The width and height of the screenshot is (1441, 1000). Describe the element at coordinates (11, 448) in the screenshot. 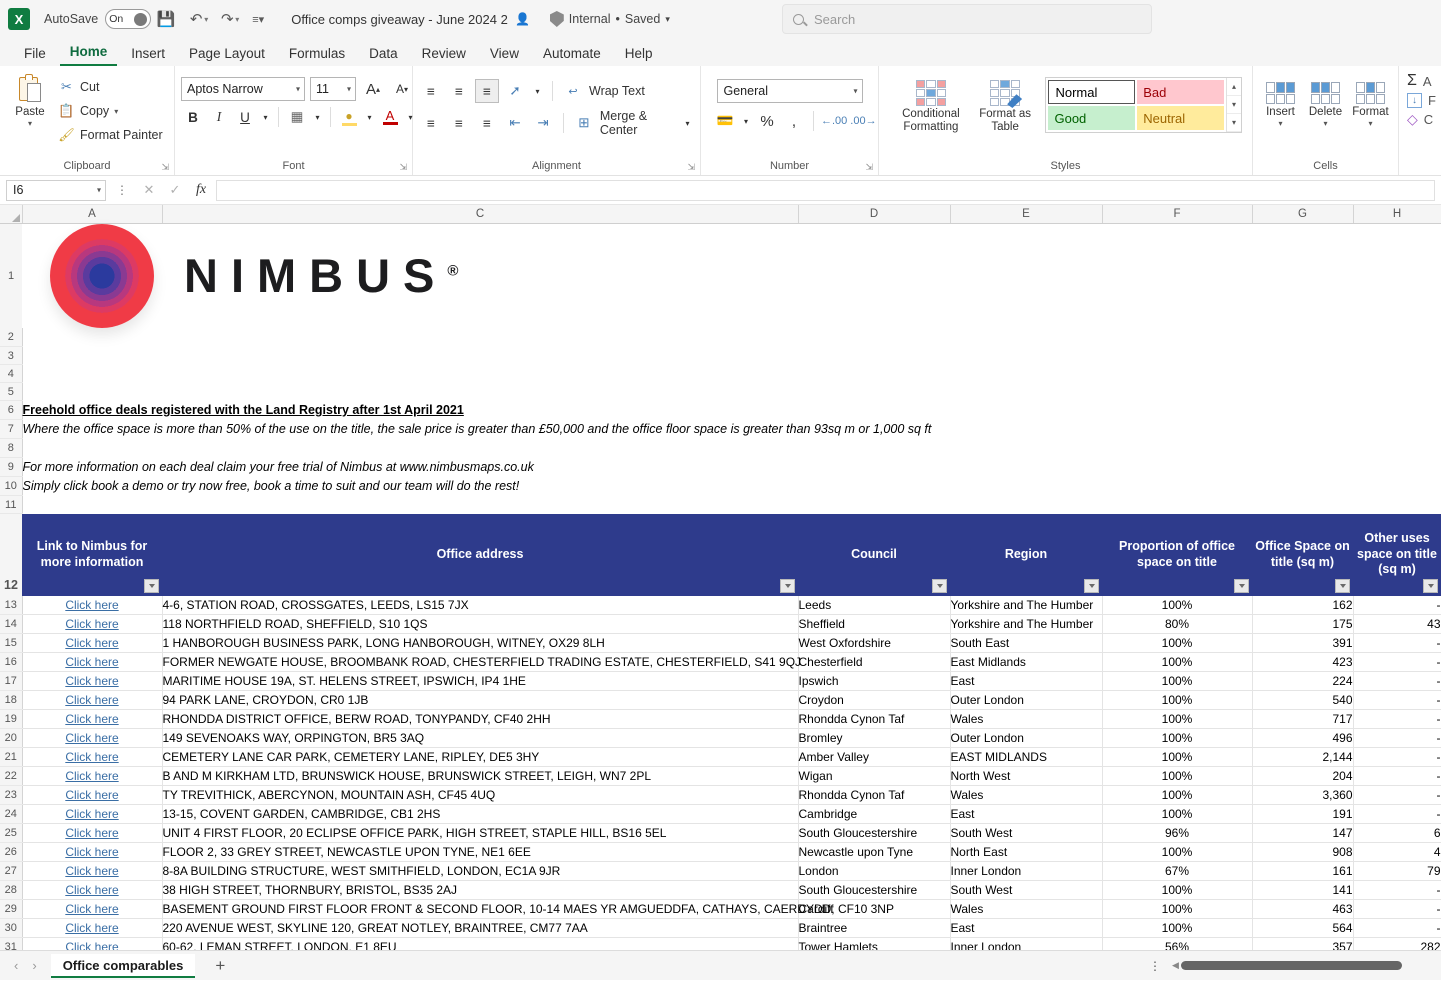

I see `row-header-8: 8` at that location.